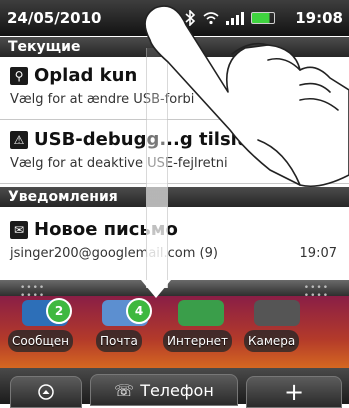  I want to click on phone-label: Телефон, so click(177, 390).